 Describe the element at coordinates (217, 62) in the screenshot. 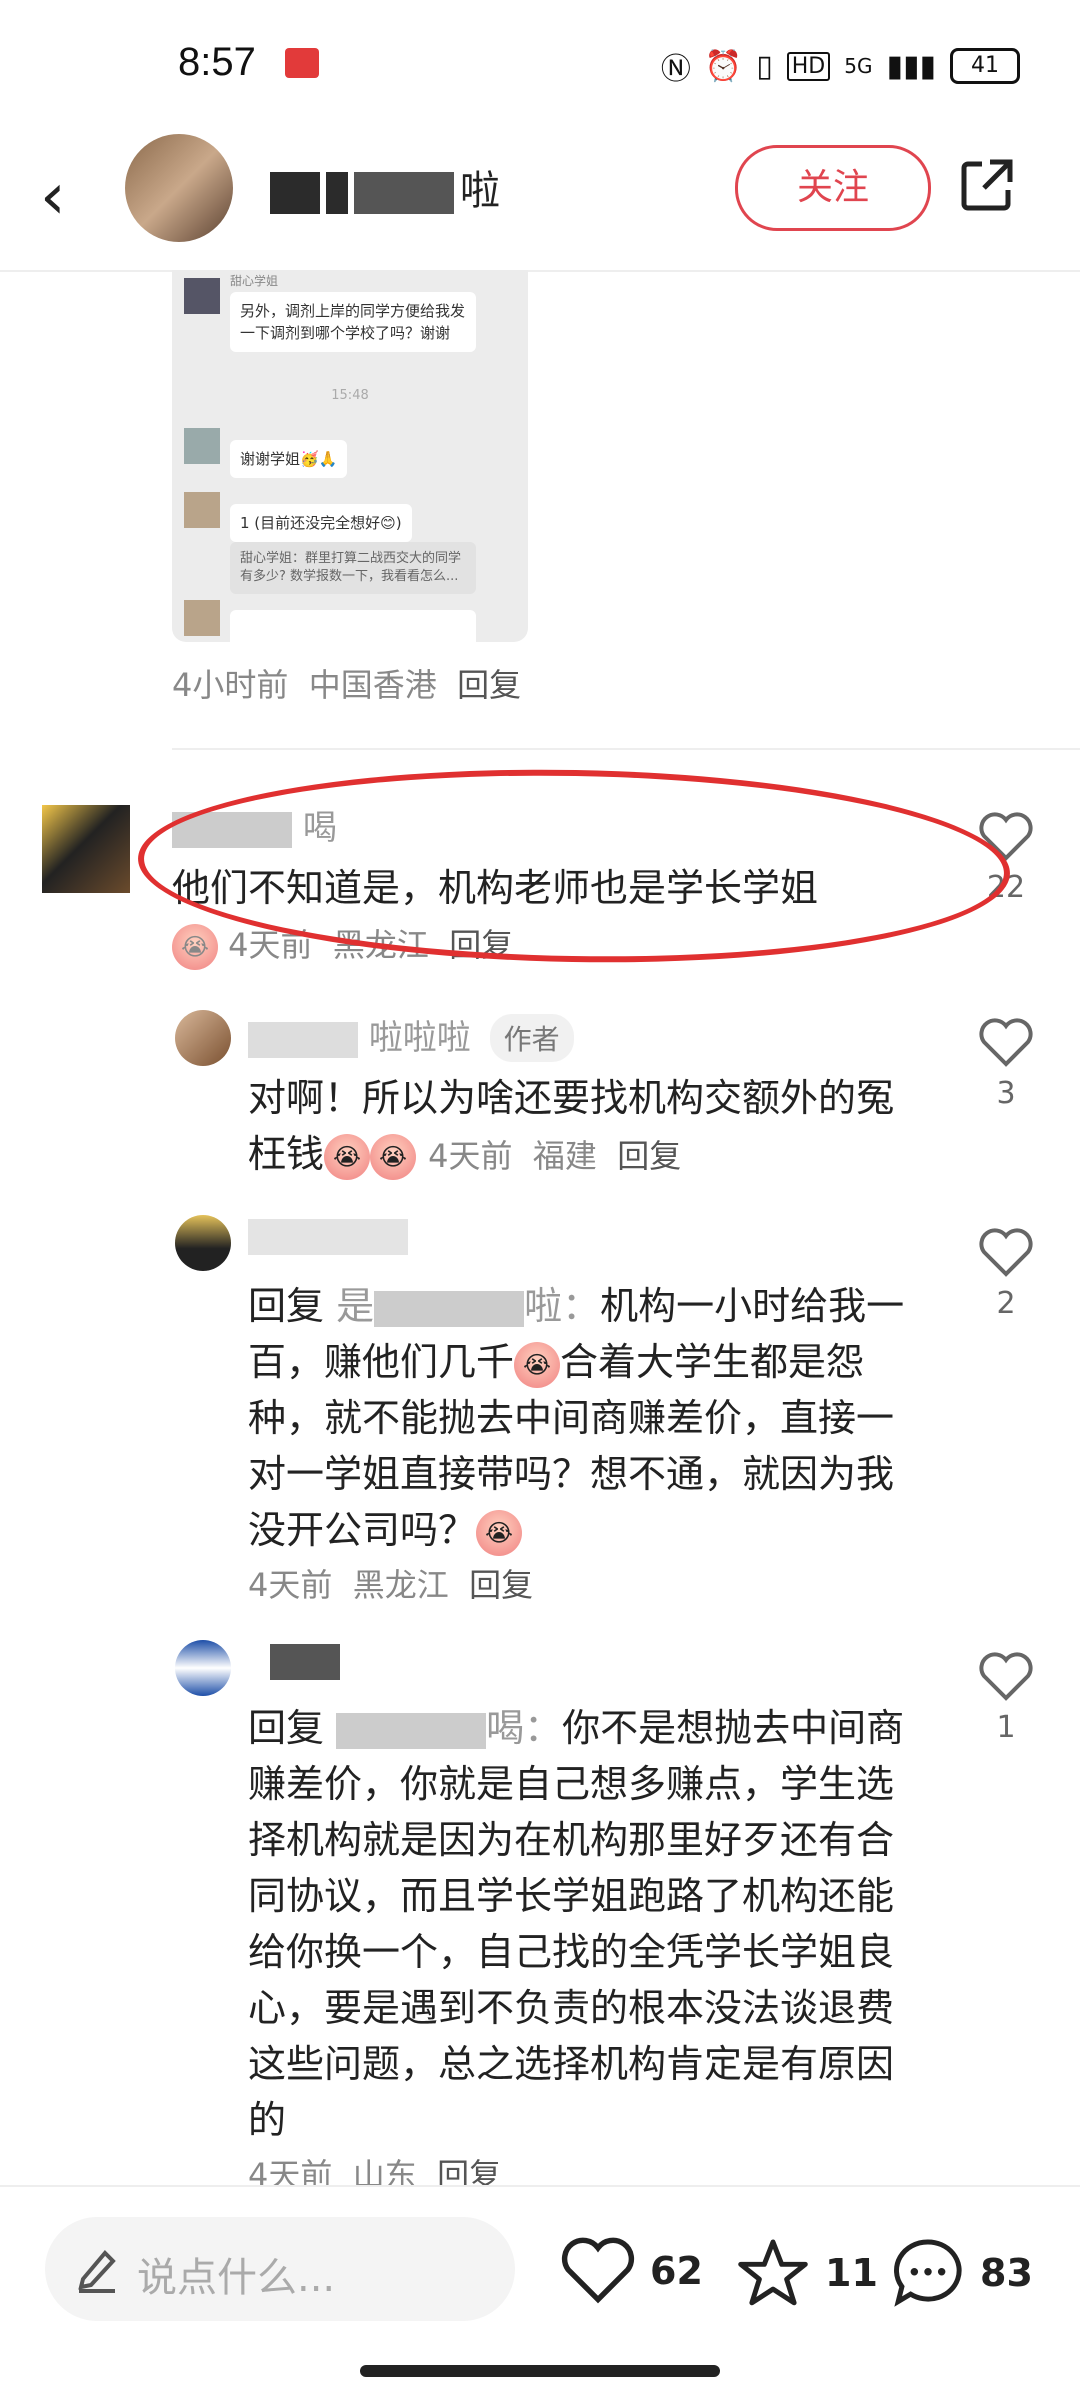

I see `status-time: 8:57` at that location.